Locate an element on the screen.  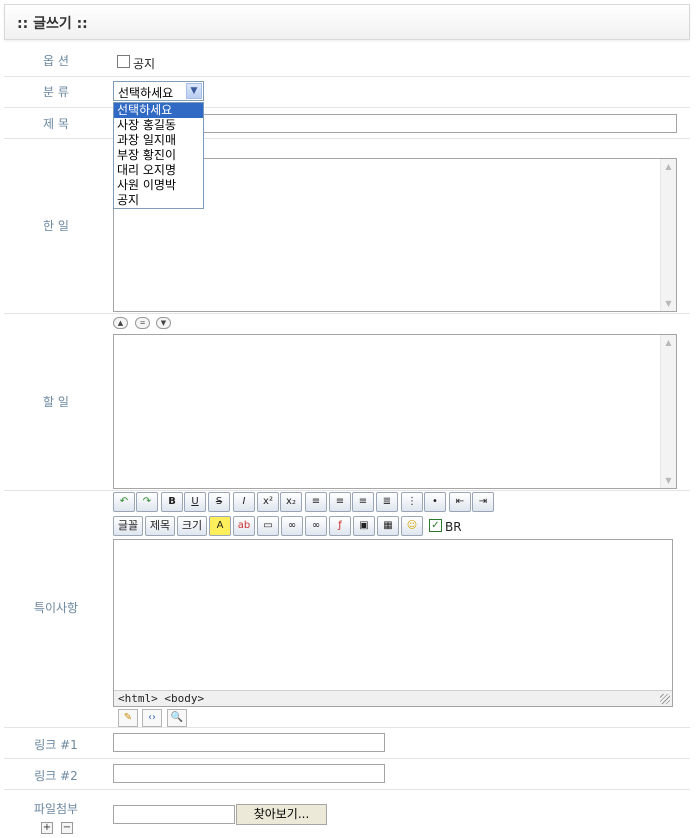
strikethrough-icon: S is located at coordinates (219, 502).